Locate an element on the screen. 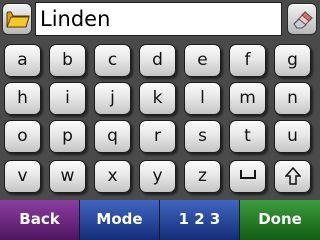  key-p: p is located at coordinates (67, 136).